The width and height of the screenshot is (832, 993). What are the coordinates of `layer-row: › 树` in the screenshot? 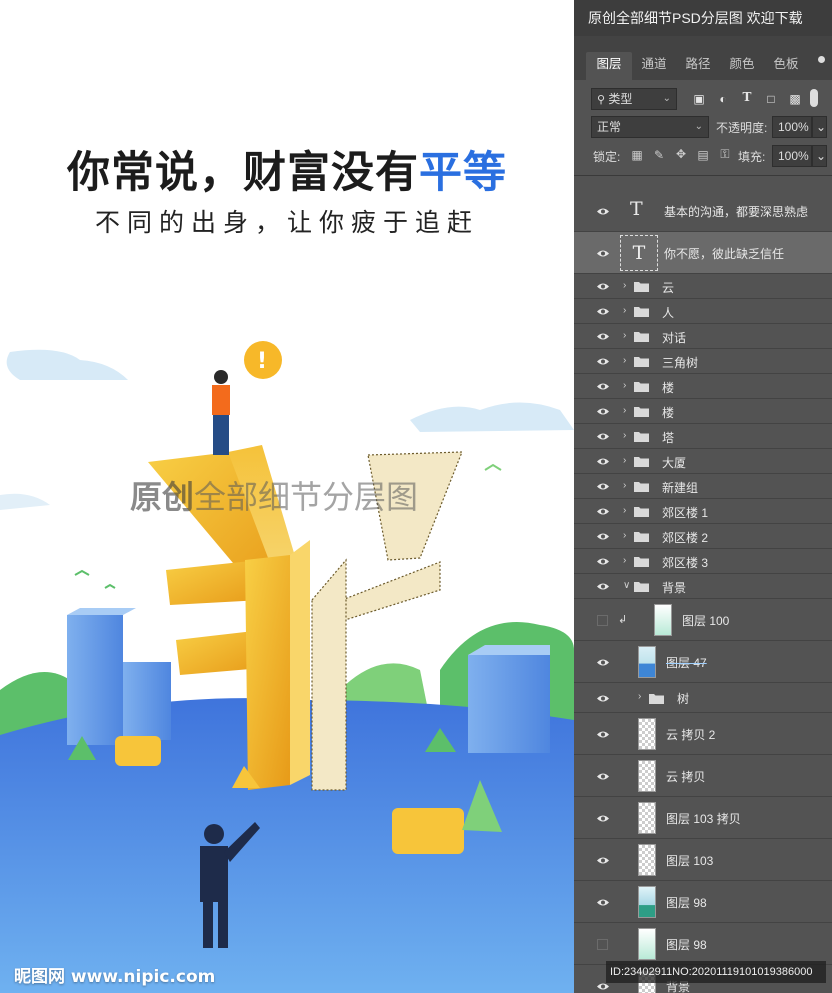 It's located at (703, 698).